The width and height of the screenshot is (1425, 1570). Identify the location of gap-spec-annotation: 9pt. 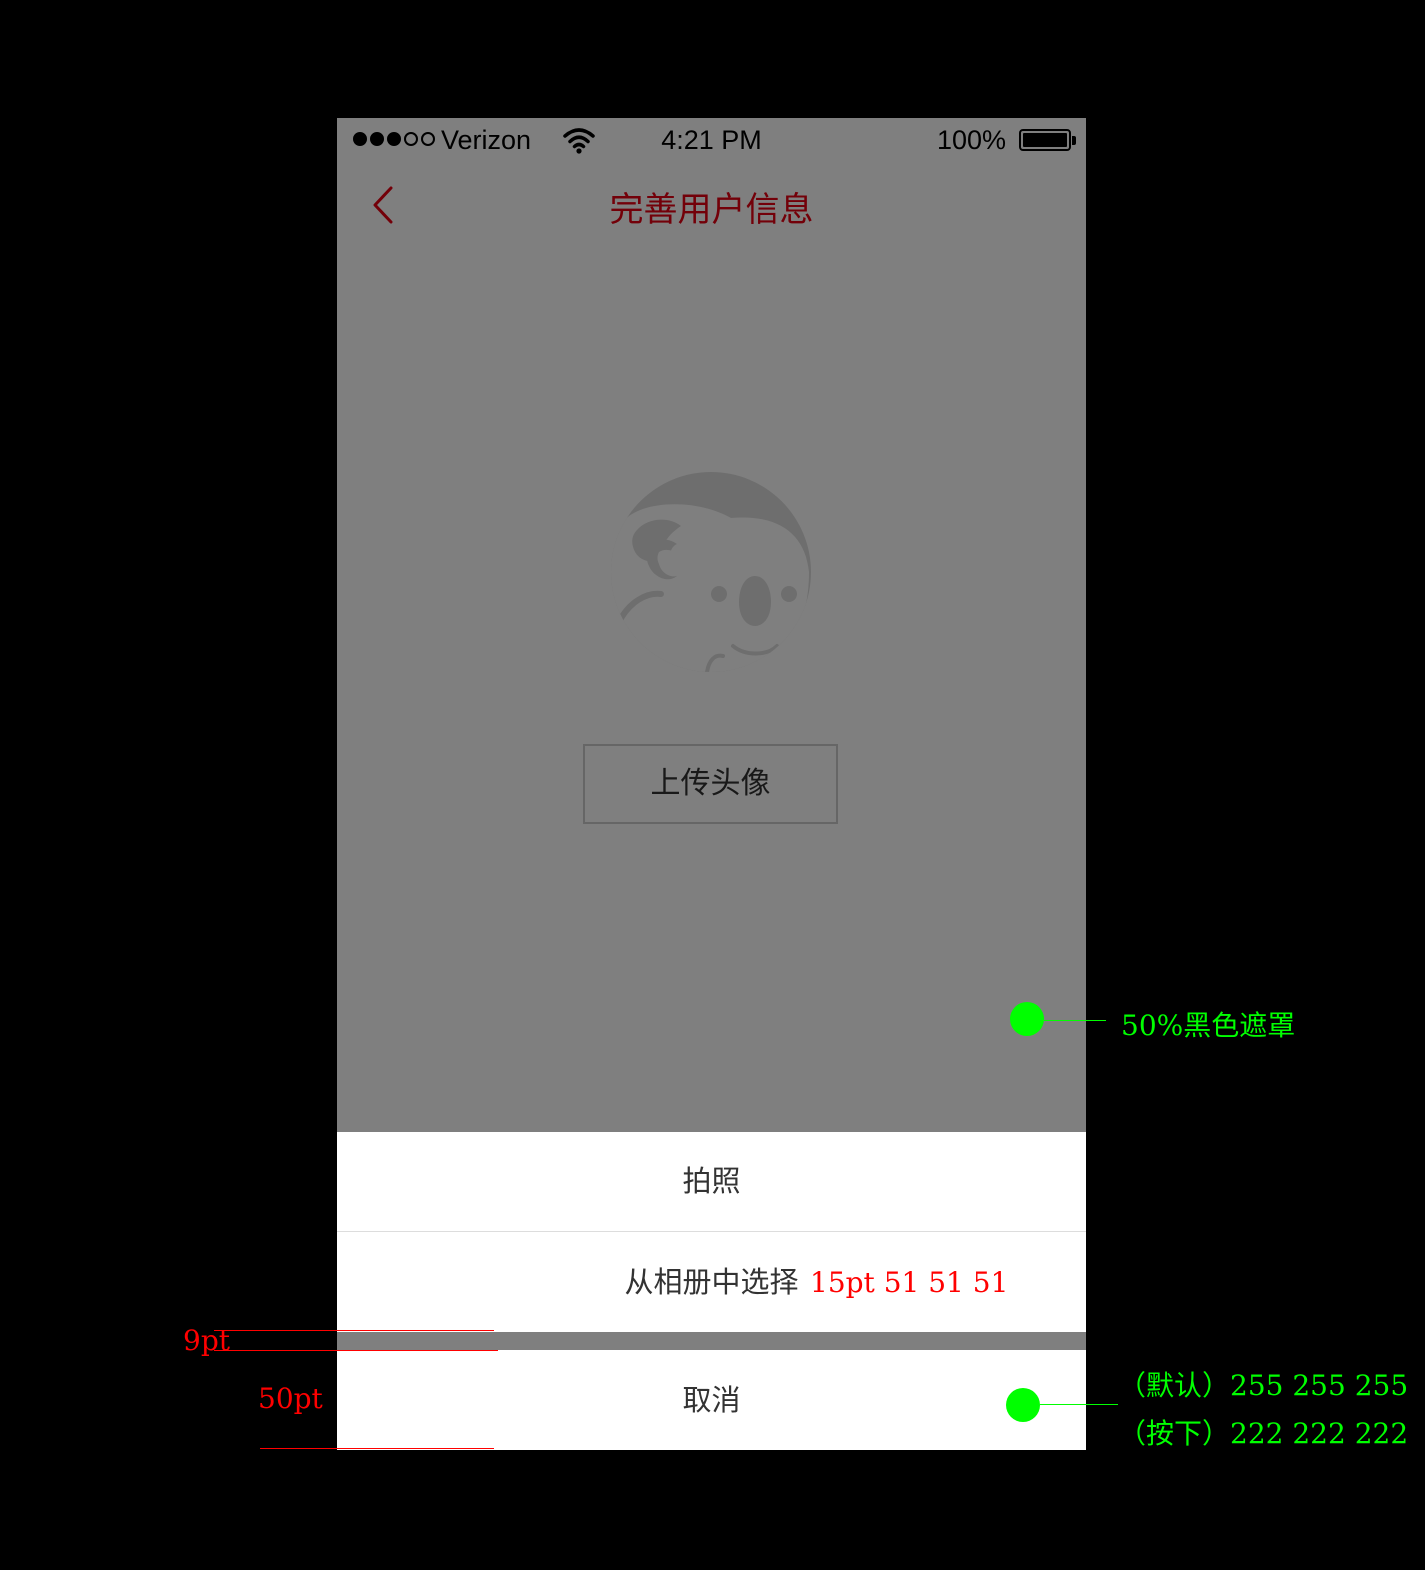
(206, 1340).